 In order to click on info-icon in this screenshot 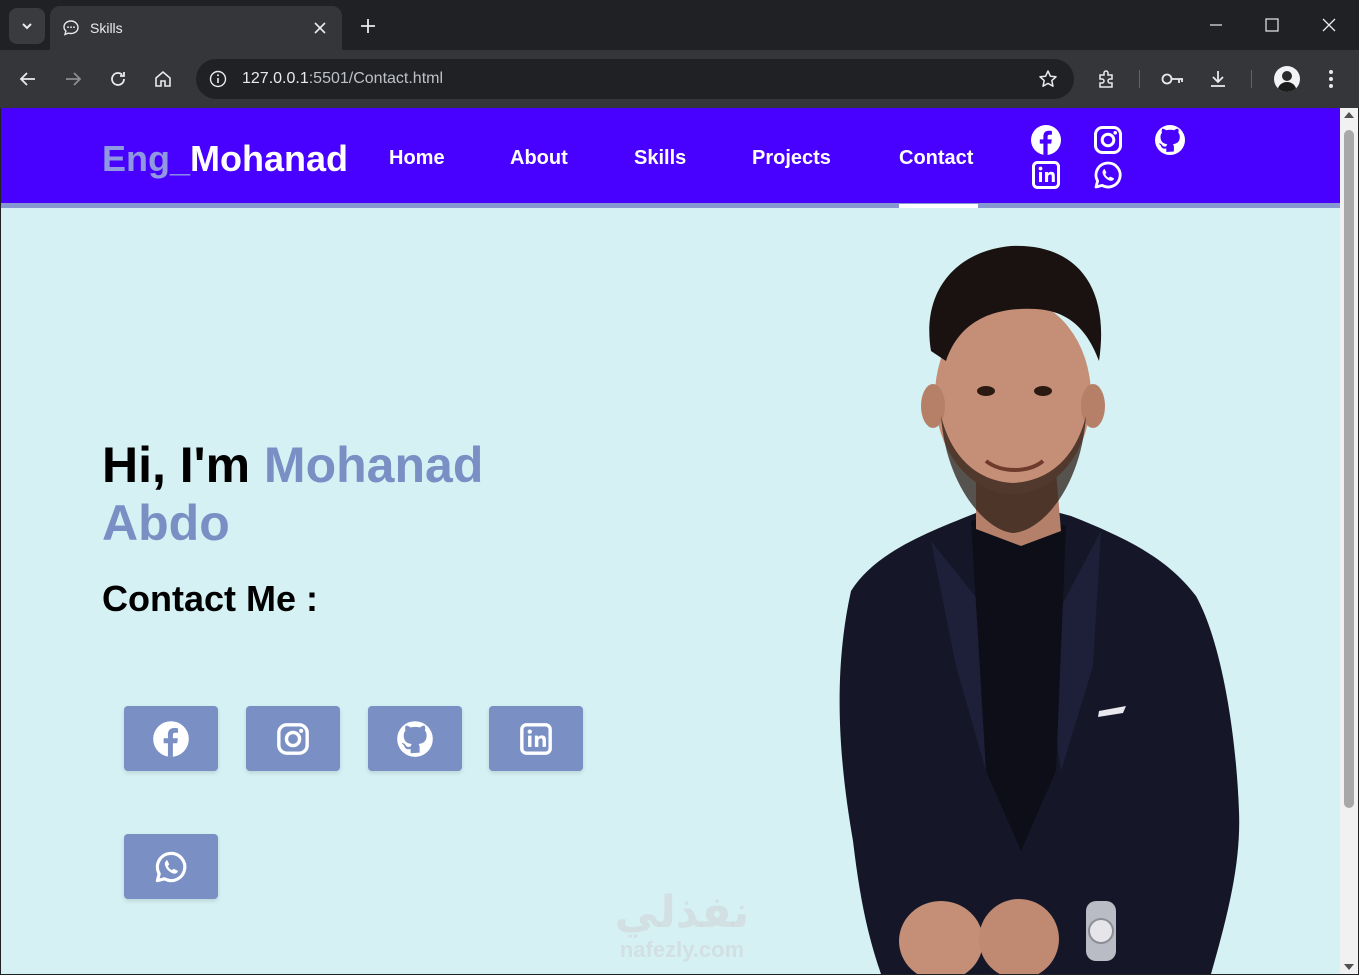, I will do `click(218, 79)`.